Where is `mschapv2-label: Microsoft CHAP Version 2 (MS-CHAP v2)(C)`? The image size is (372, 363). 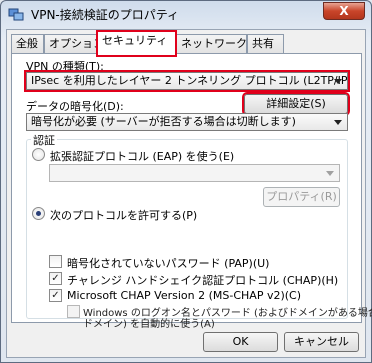
mschapv2-label: Microsoft CHAP Version 2 (MS-CHAP v2)(C) is located at coordinates (184, 295).